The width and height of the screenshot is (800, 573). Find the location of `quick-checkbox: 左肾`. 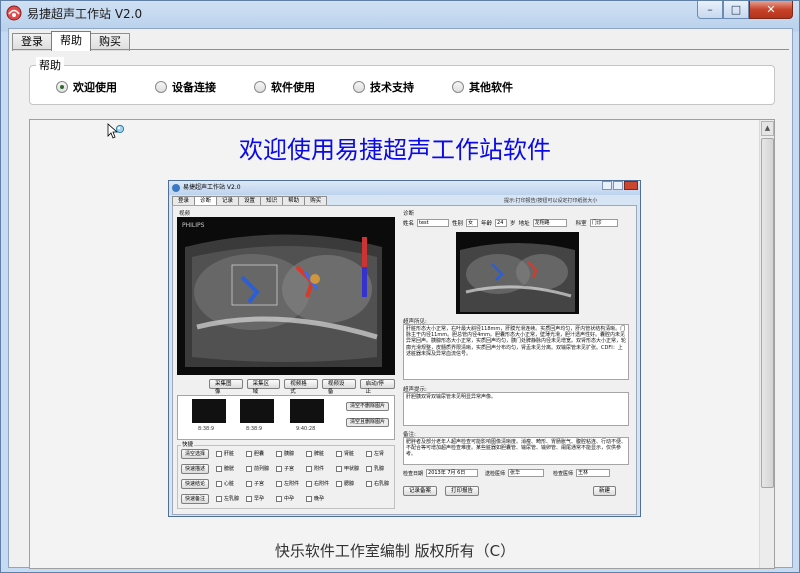

quick-checkbox: 左肾 is located at coordinates (375, 453).